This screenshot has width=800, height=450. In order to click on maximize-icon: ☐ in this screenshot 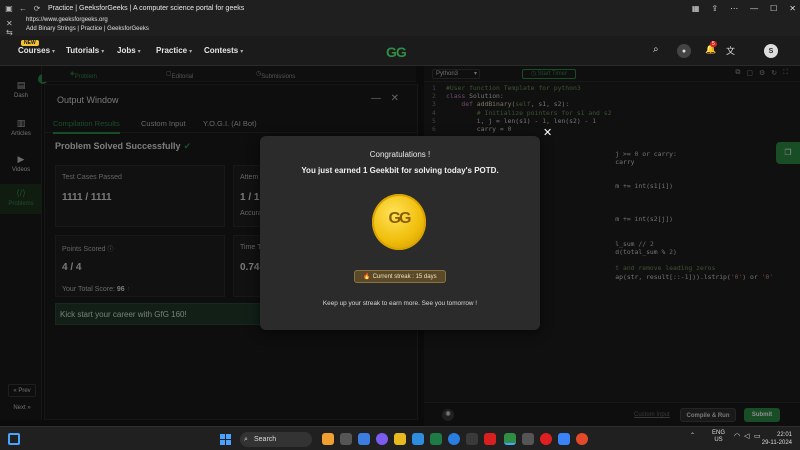, I will do `click(773, 8)`.